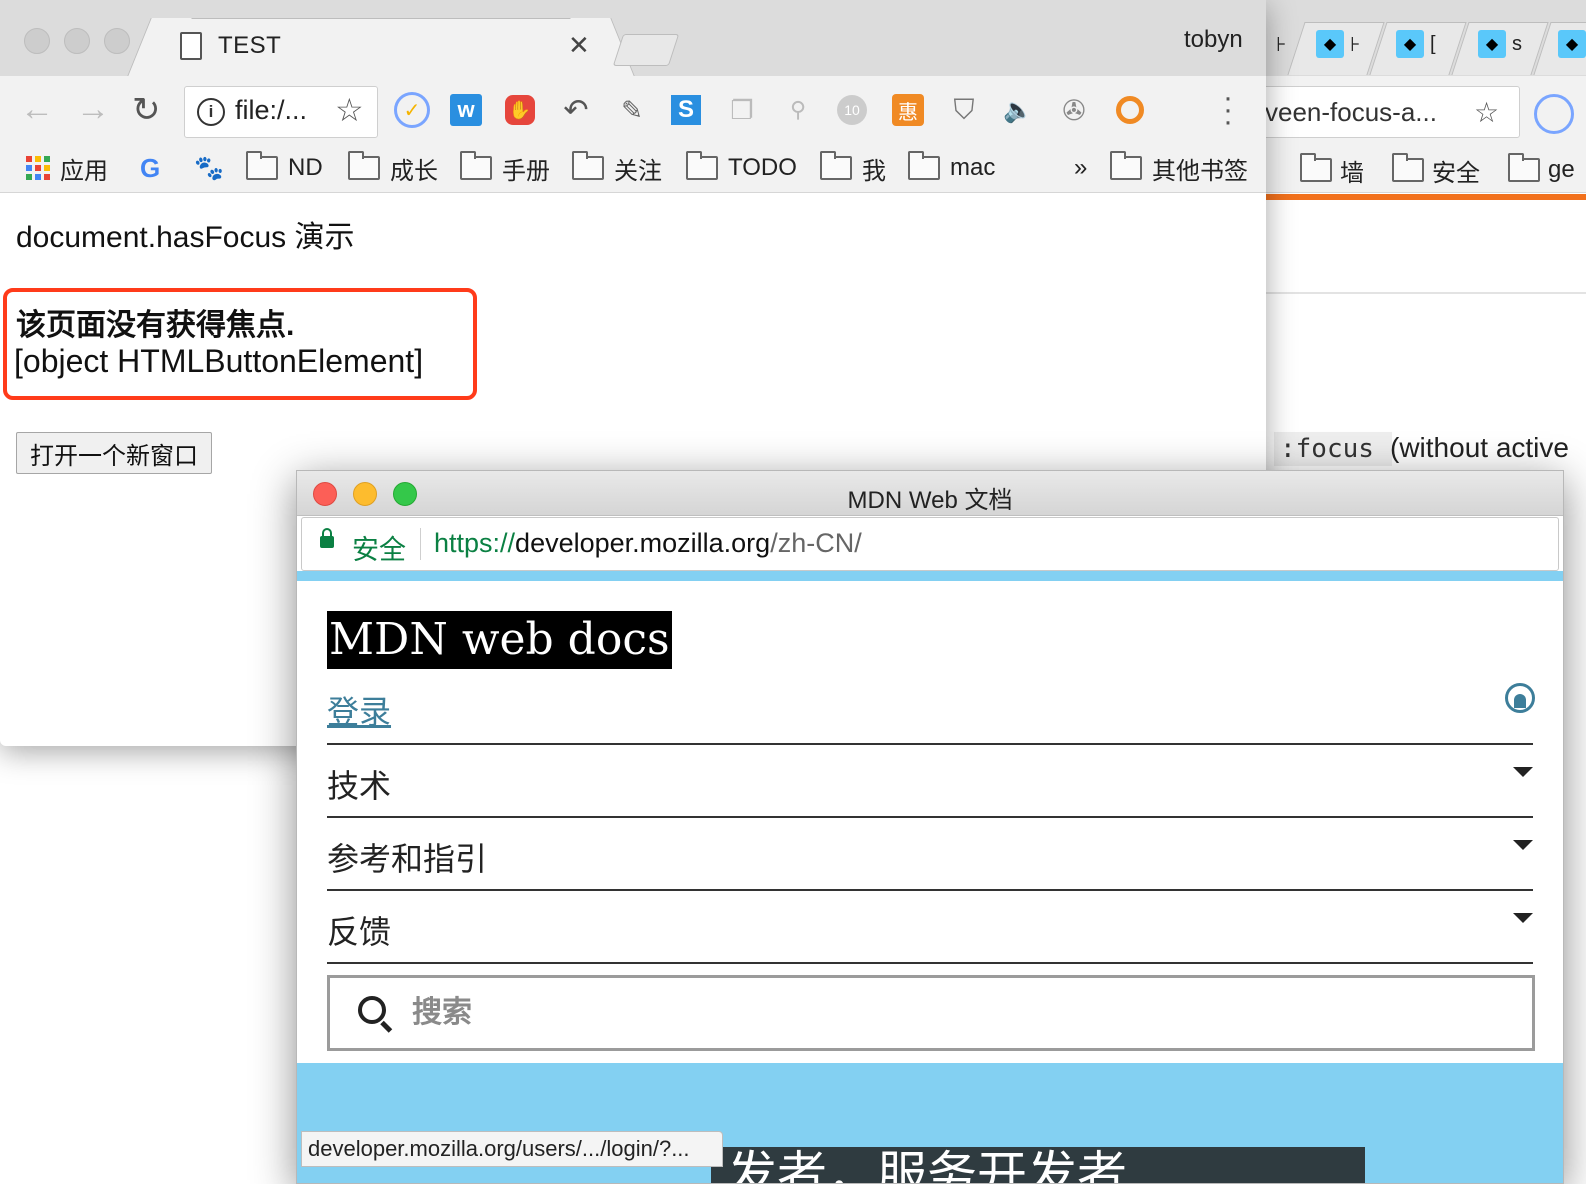 Image resolution: width=1586 pixels, height=1184 pixels. Describe the element at coordinates (617, 168) in the screenshot. I see `bookmark-folder-follow: 关注` at that location.